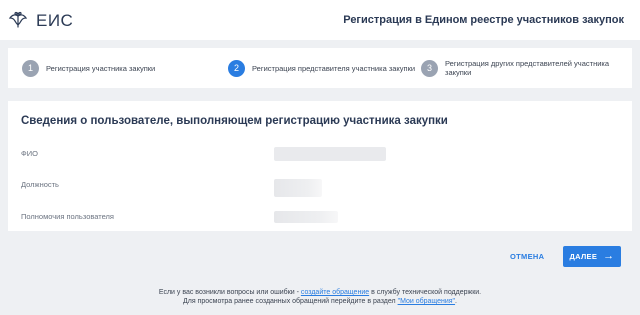 The image size is (640, 315). What do you see at coordinates (18, 20) in the screenshot?
I see `eagle-emblem-icon` at bounding box center [18, 20].